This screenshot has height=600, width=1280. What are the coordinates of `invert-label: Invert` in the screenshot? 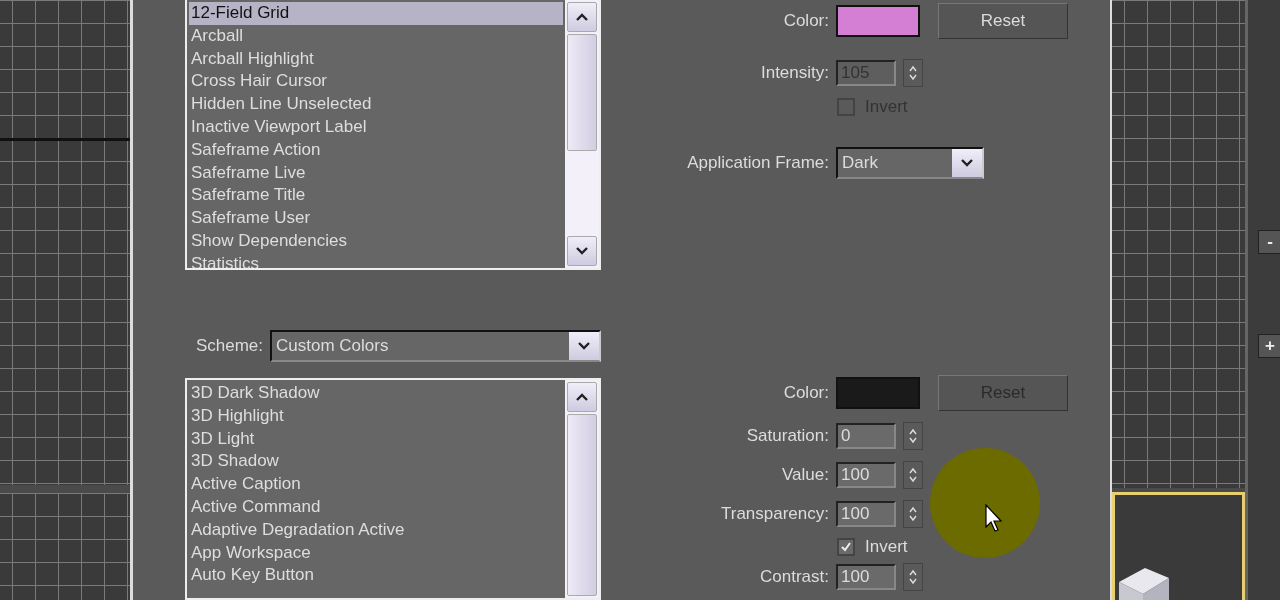 It's located at (886, 547).